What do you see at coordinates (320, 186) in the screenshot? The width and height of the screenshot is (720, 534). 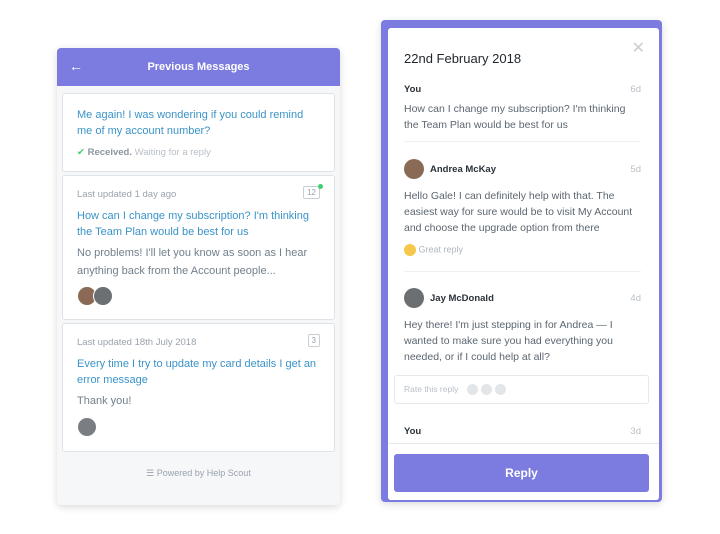 I see `unread-dot` at bounding box center [320, 186].